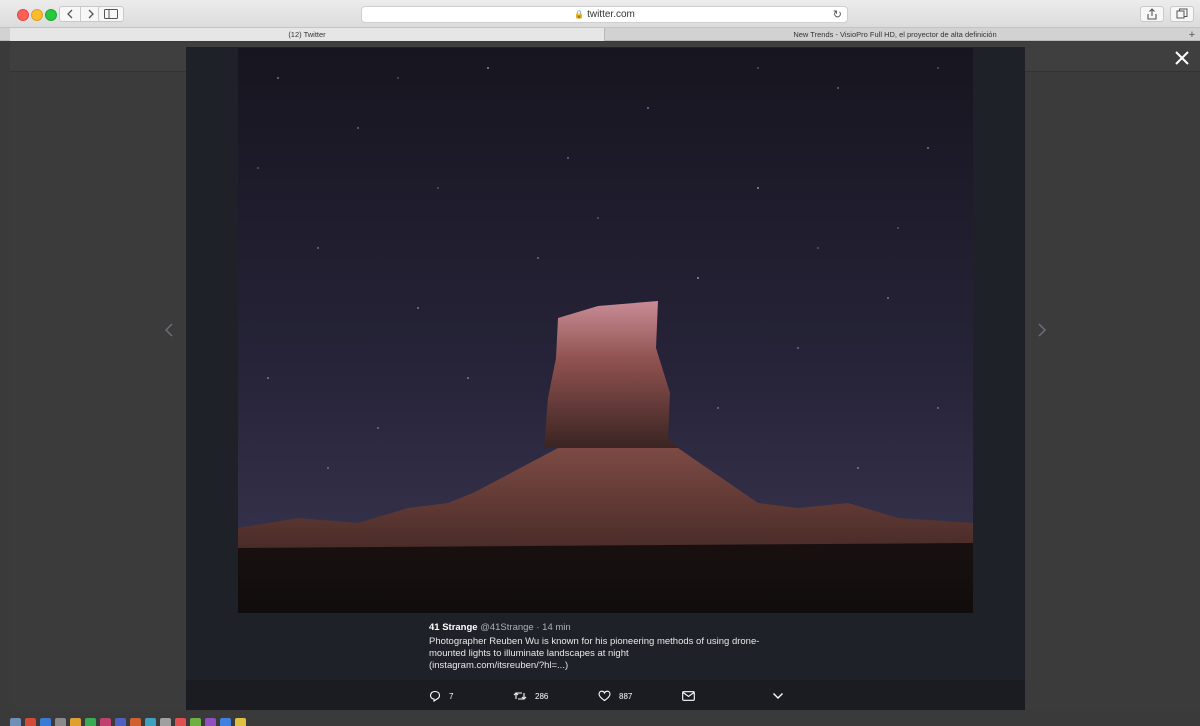  Describe the element at coordinates (506, 627) in the screenshot. I see `author-handle: @41Strange` at that location.